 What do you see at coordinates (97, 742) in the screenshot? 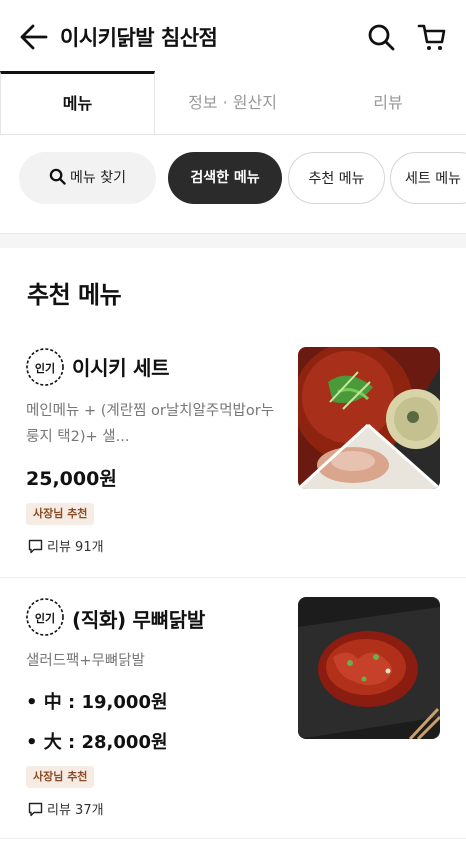
I see `item-price-large: • 大 : 28,000원` at bounding box center [97, 742].